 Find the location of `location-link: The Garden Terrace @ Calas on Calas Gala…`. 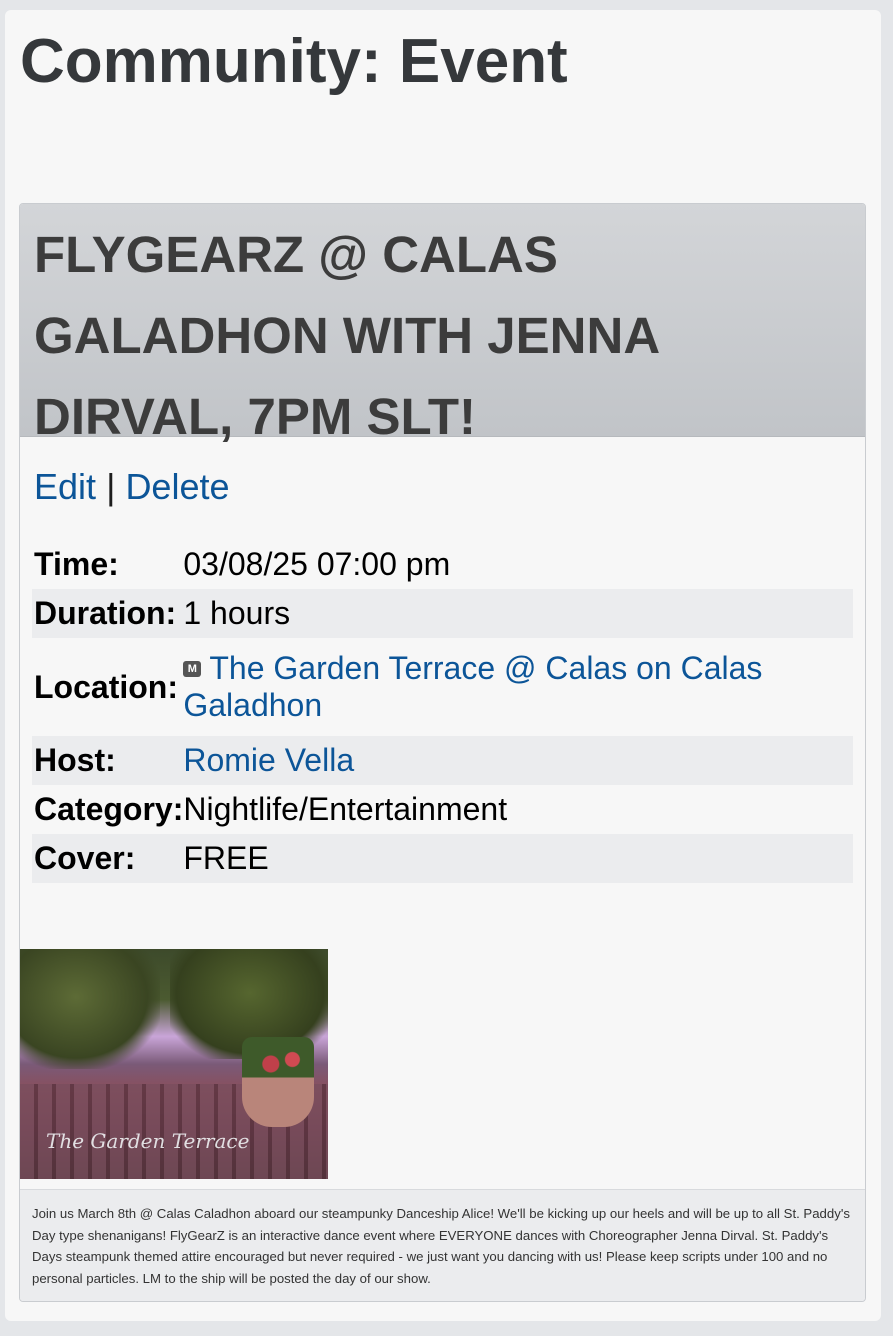

location-link: The Garden Terrace @ Calas on Calas Gala… is located at coordinates (472, 686).